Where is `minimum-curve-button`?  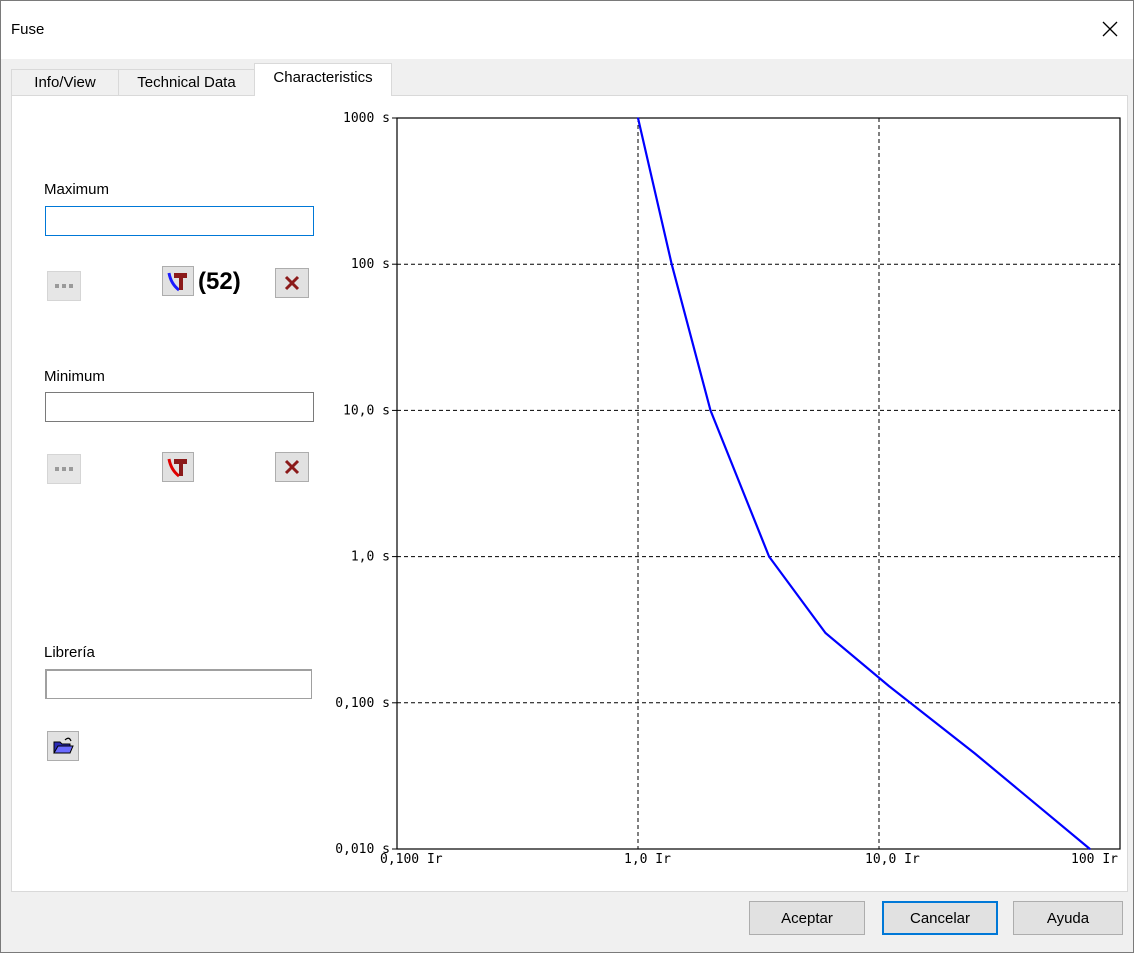
minimum-curve-button is located at coordinates (178, 467).